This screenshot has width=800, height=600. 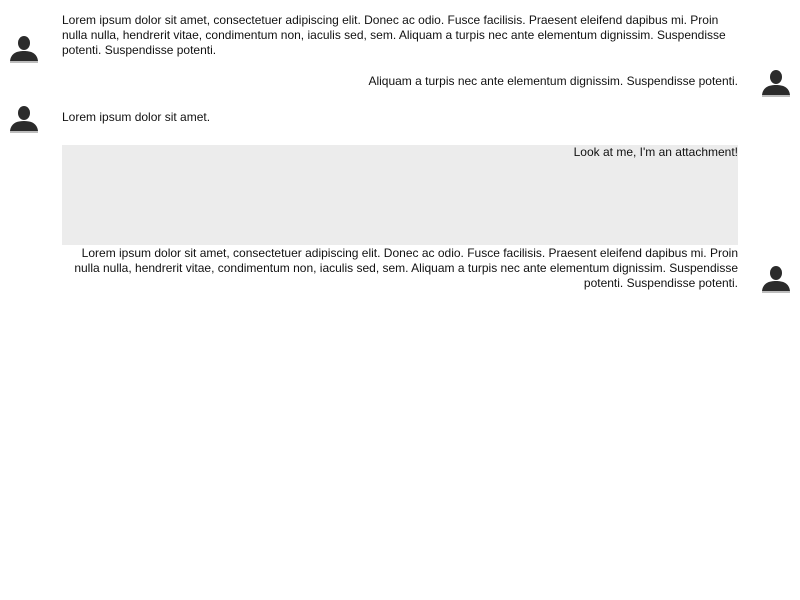 I want to click on message-text: Lorem ipsum dolor sit amet., so click(x=136, y=117).